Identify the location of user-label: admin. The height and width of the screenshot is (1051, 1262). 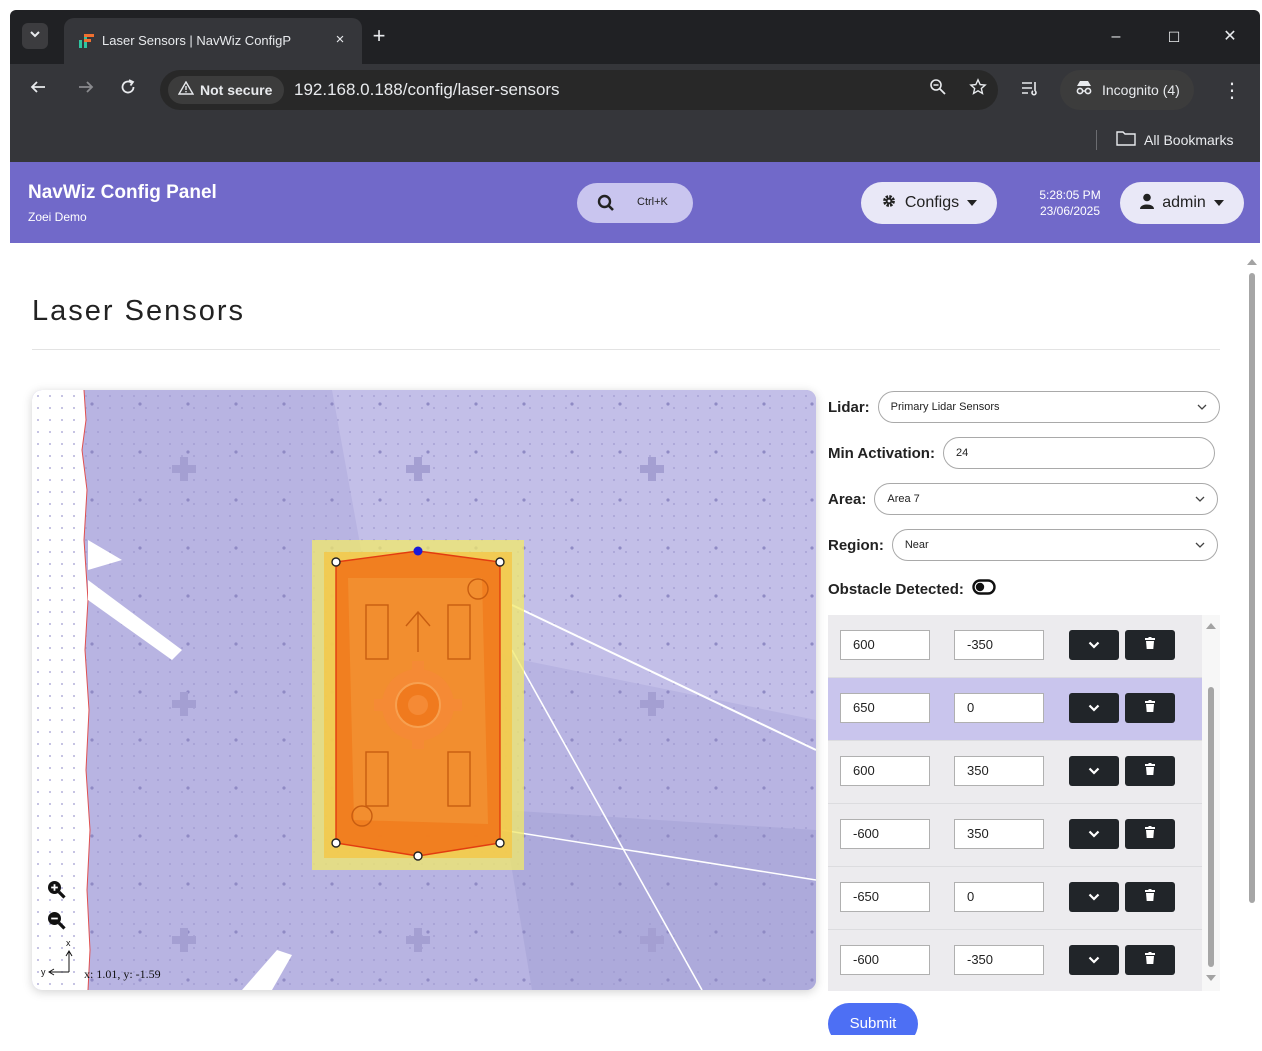
(1184, 202).